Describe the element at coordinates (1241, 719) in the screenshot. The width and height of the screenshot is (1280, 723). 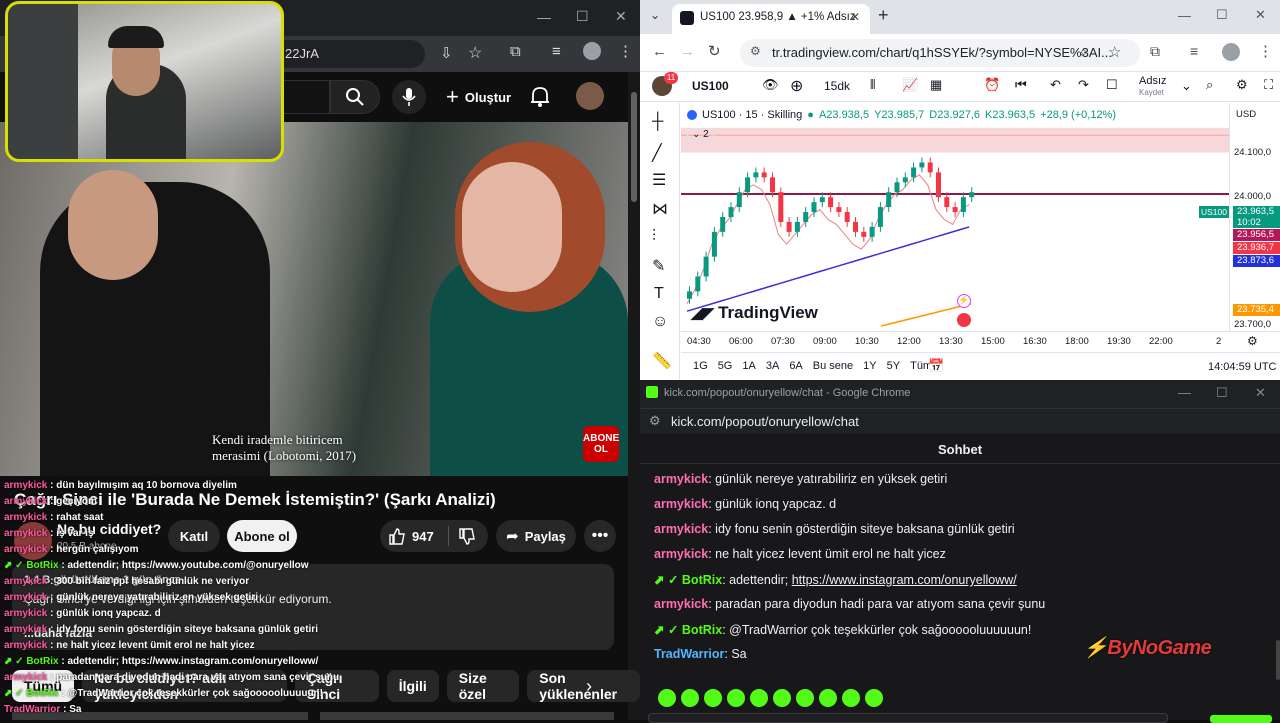
I see `chat-send-button` at that location.